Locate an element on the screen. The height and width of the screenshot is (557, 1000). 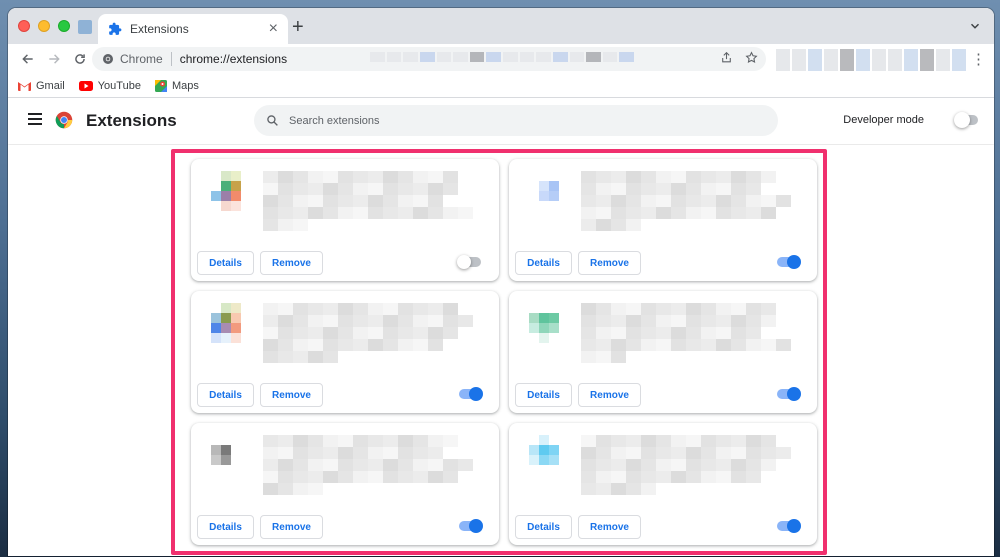
minimize-window-button is located at coordinates (44, 26).